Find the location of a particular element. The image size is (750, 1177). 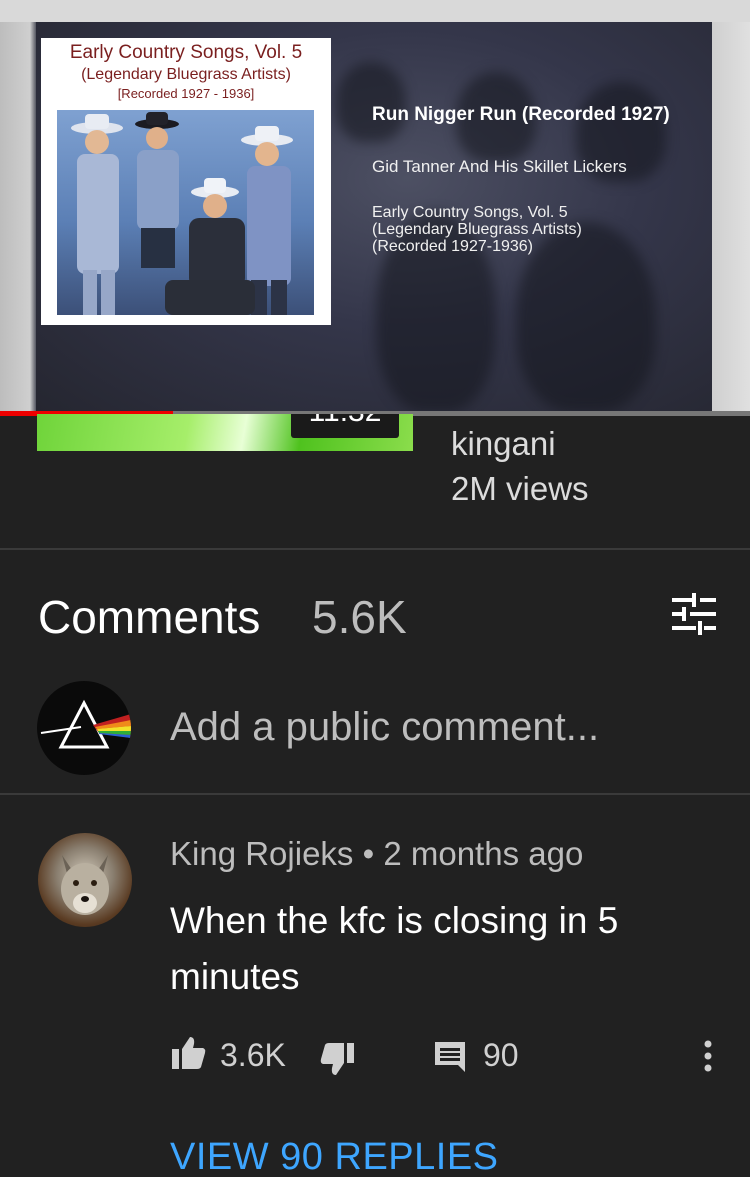

sort-filter-icon is located at coordinates (694, 616).